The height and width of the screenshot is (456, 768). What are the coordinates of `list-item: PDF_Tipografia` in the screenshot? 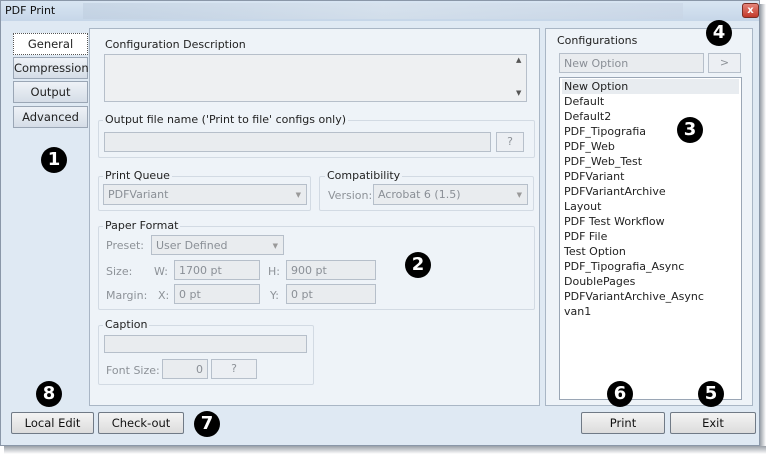 It's located at (650, 131).